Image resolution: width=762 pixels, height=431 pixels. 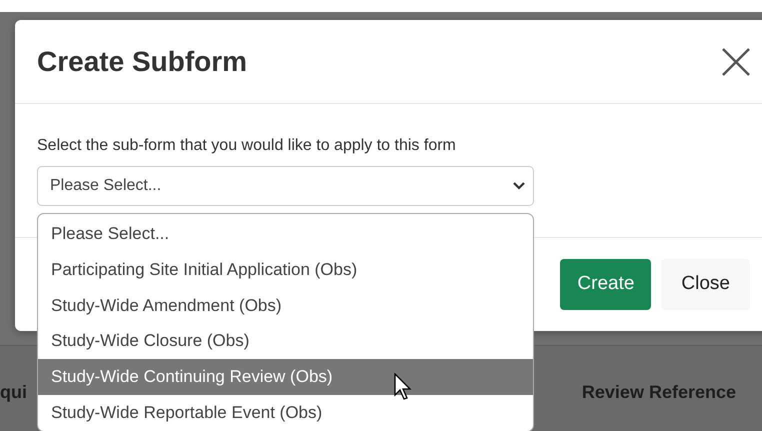 What do you see at coordinates (403, 387) in the screenshot?
I see `cursor-icon` at bounding box center [403, 387].